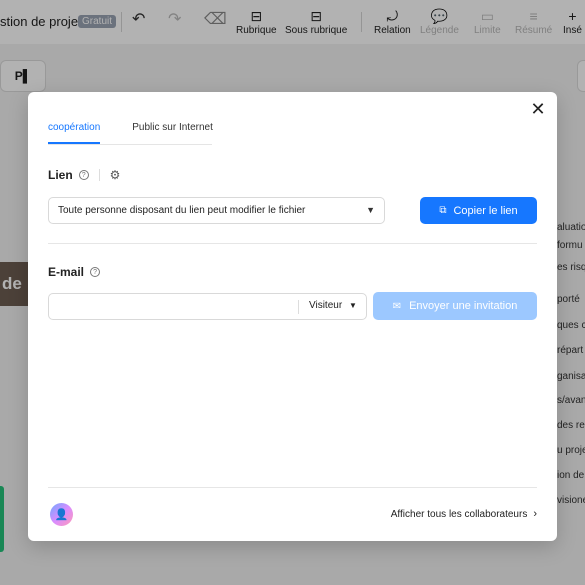 This screenshot has height=585, width=585. What do you see at coordinates (292, 487) in the screenshot?
I see `footer-divider` at bounding box center [292, 487].